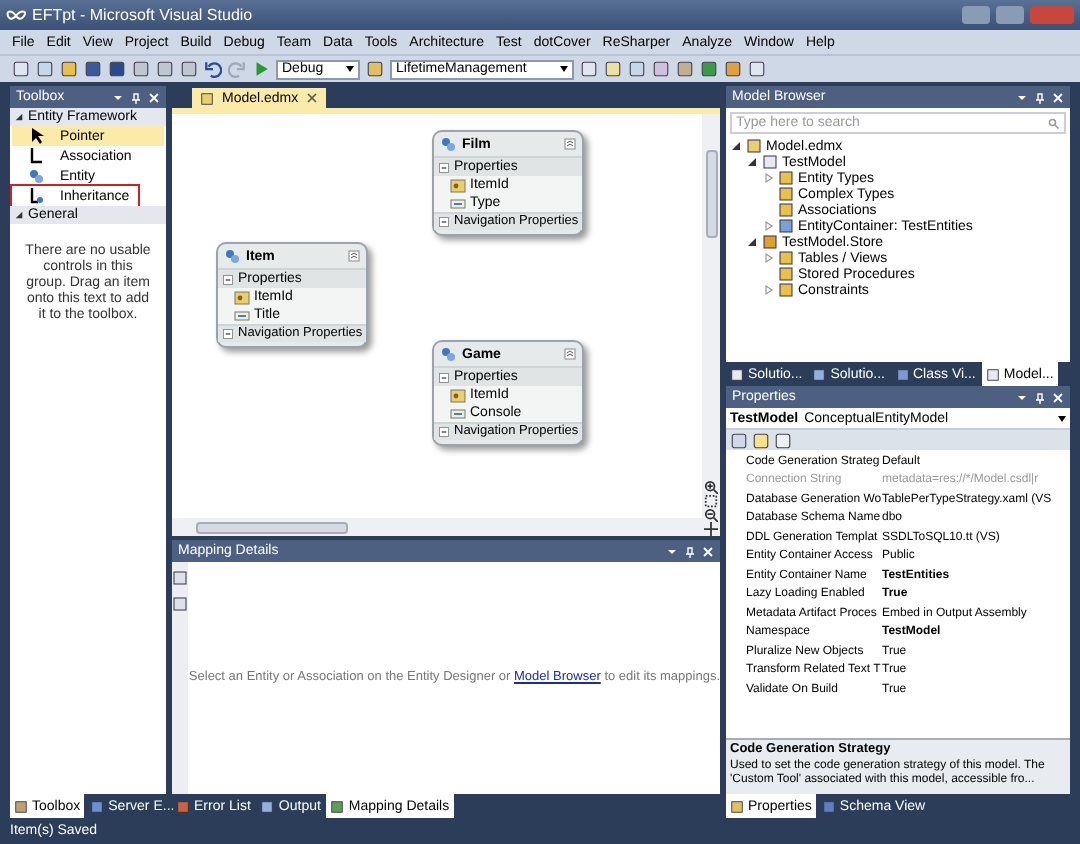 The height and width of the screenshot is (844, 1080). What do you see at coordinates (312, 98) in the screenshot?
I see `close-icon` at bounding box center [312, 98].